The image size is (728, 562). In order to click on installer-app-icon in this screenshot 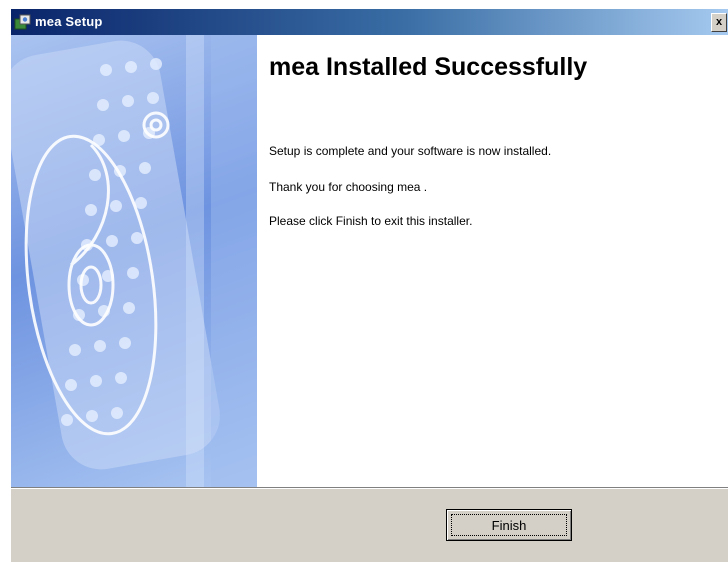, I will do `click(23, 22)`.